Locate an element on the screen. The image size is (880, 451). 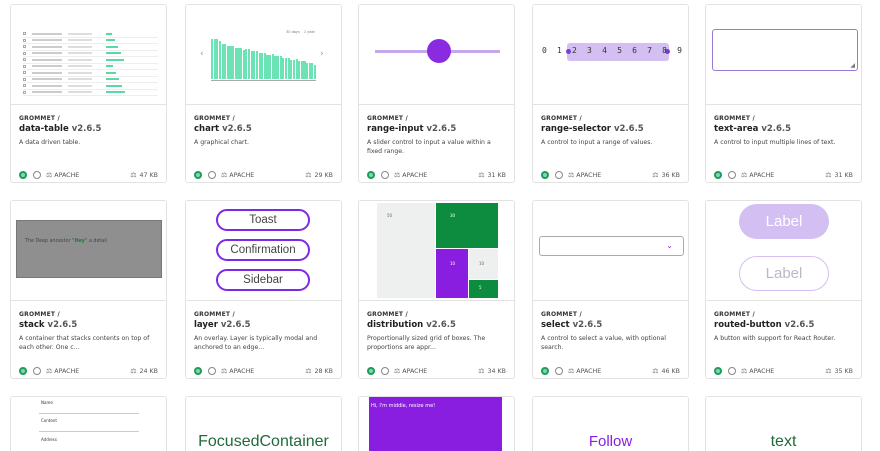
resize-text: Hi, I'm middle, resize me! is located at coordinates (403, 406).